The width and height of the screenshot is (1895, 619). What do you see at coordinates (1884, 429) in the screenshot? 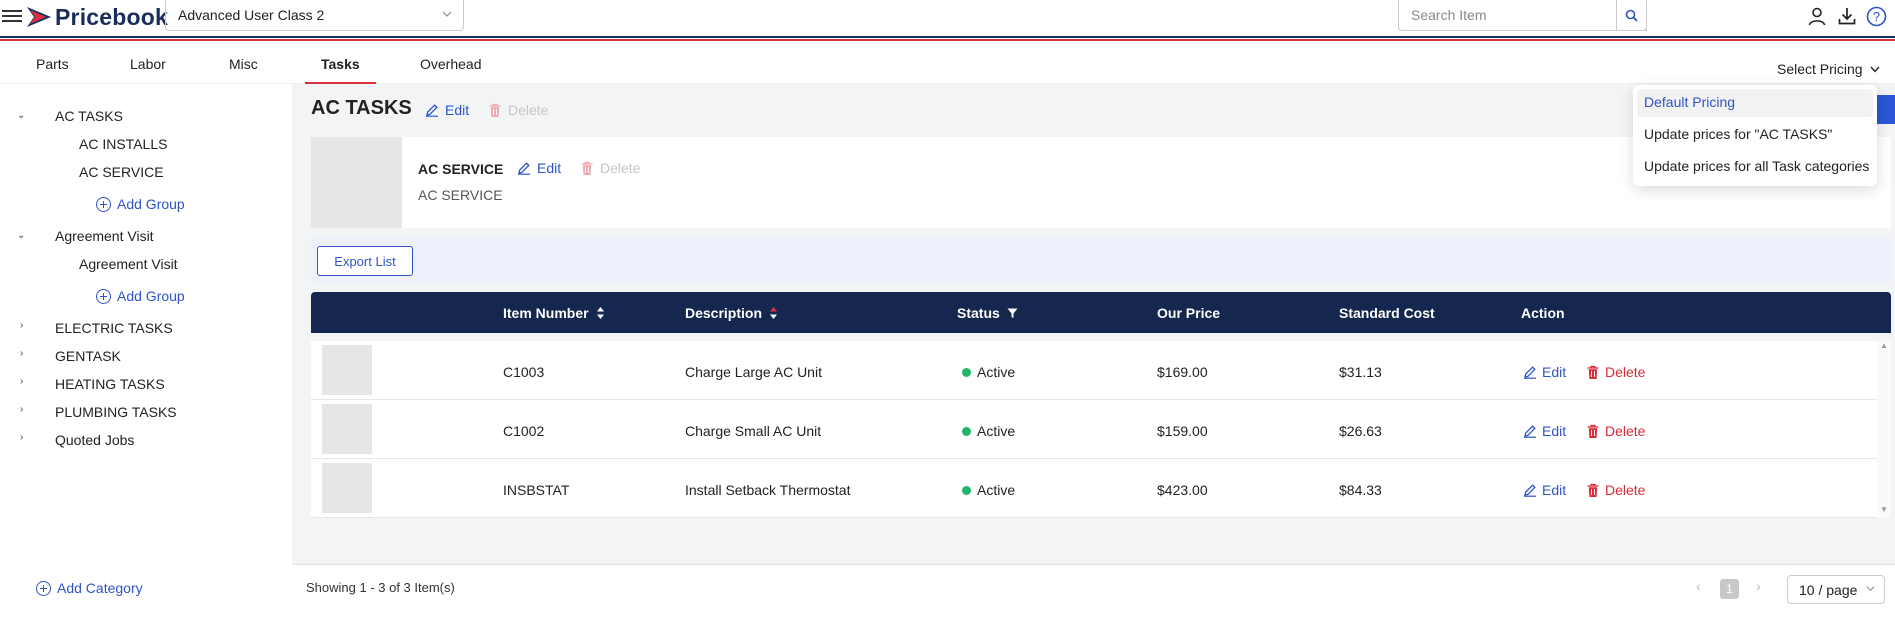
I see `table-scrollbar` at bounding box center [1884, 429].